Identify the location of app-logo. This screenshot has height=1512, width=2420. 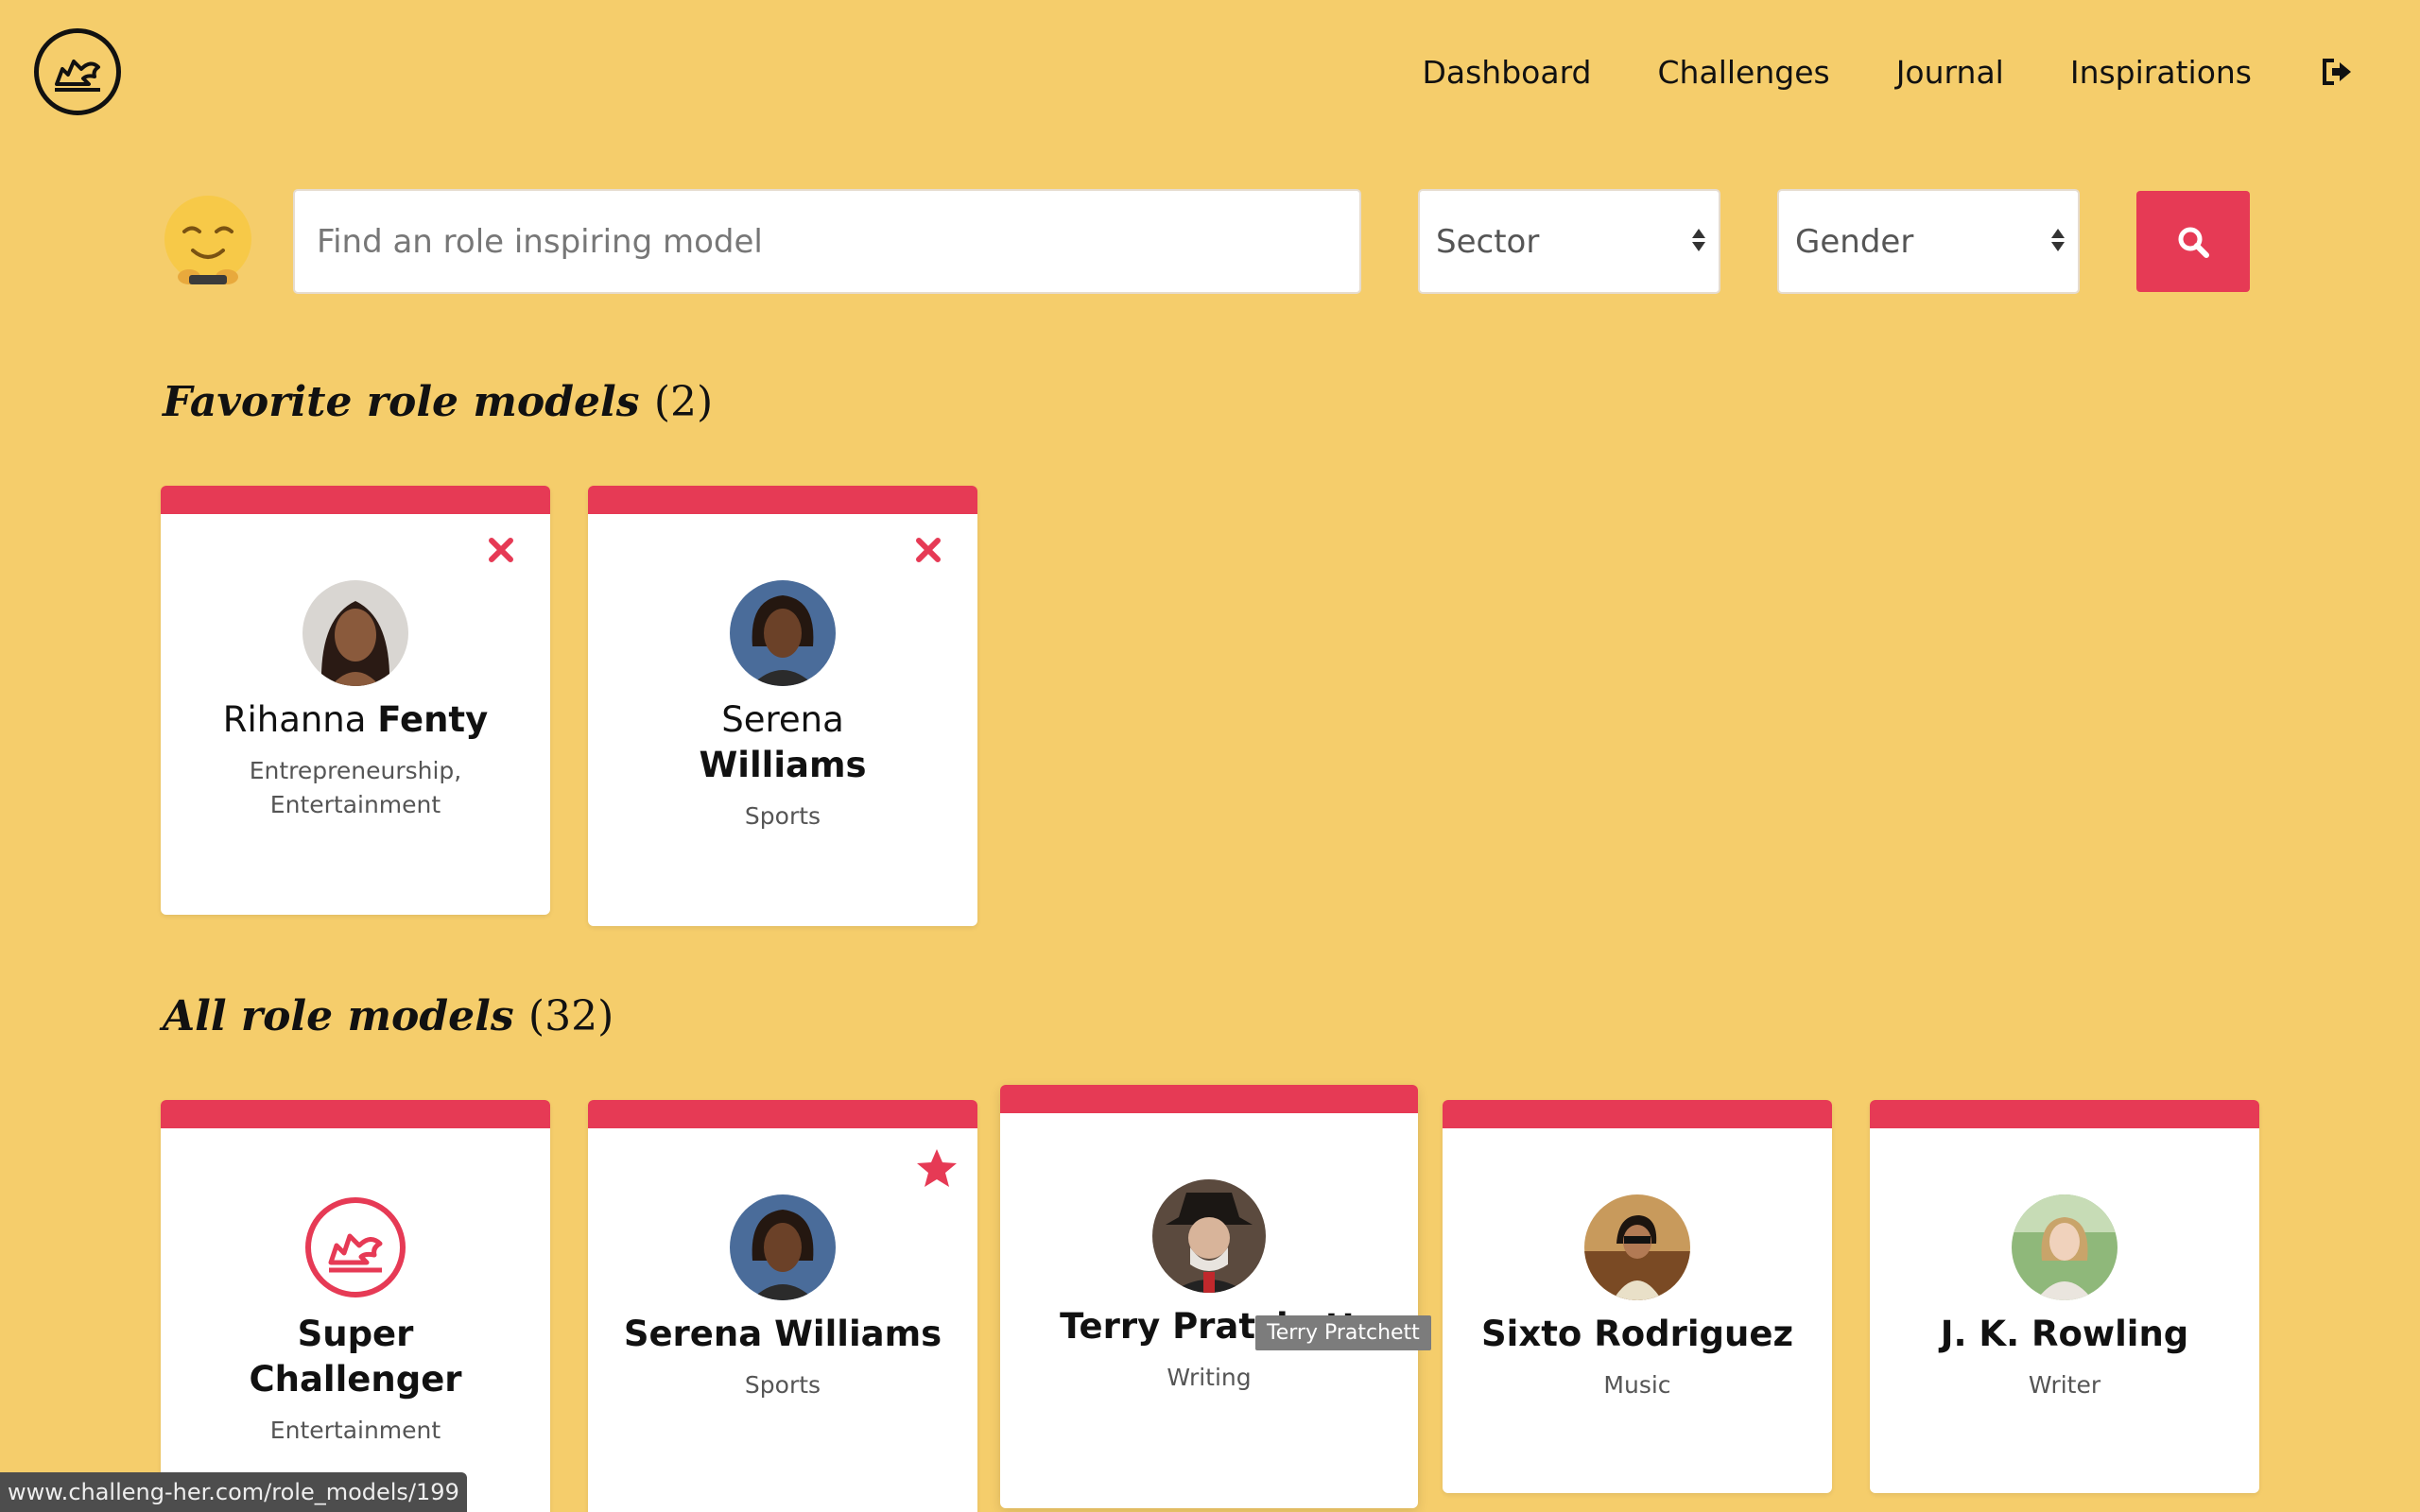
(77, 71).